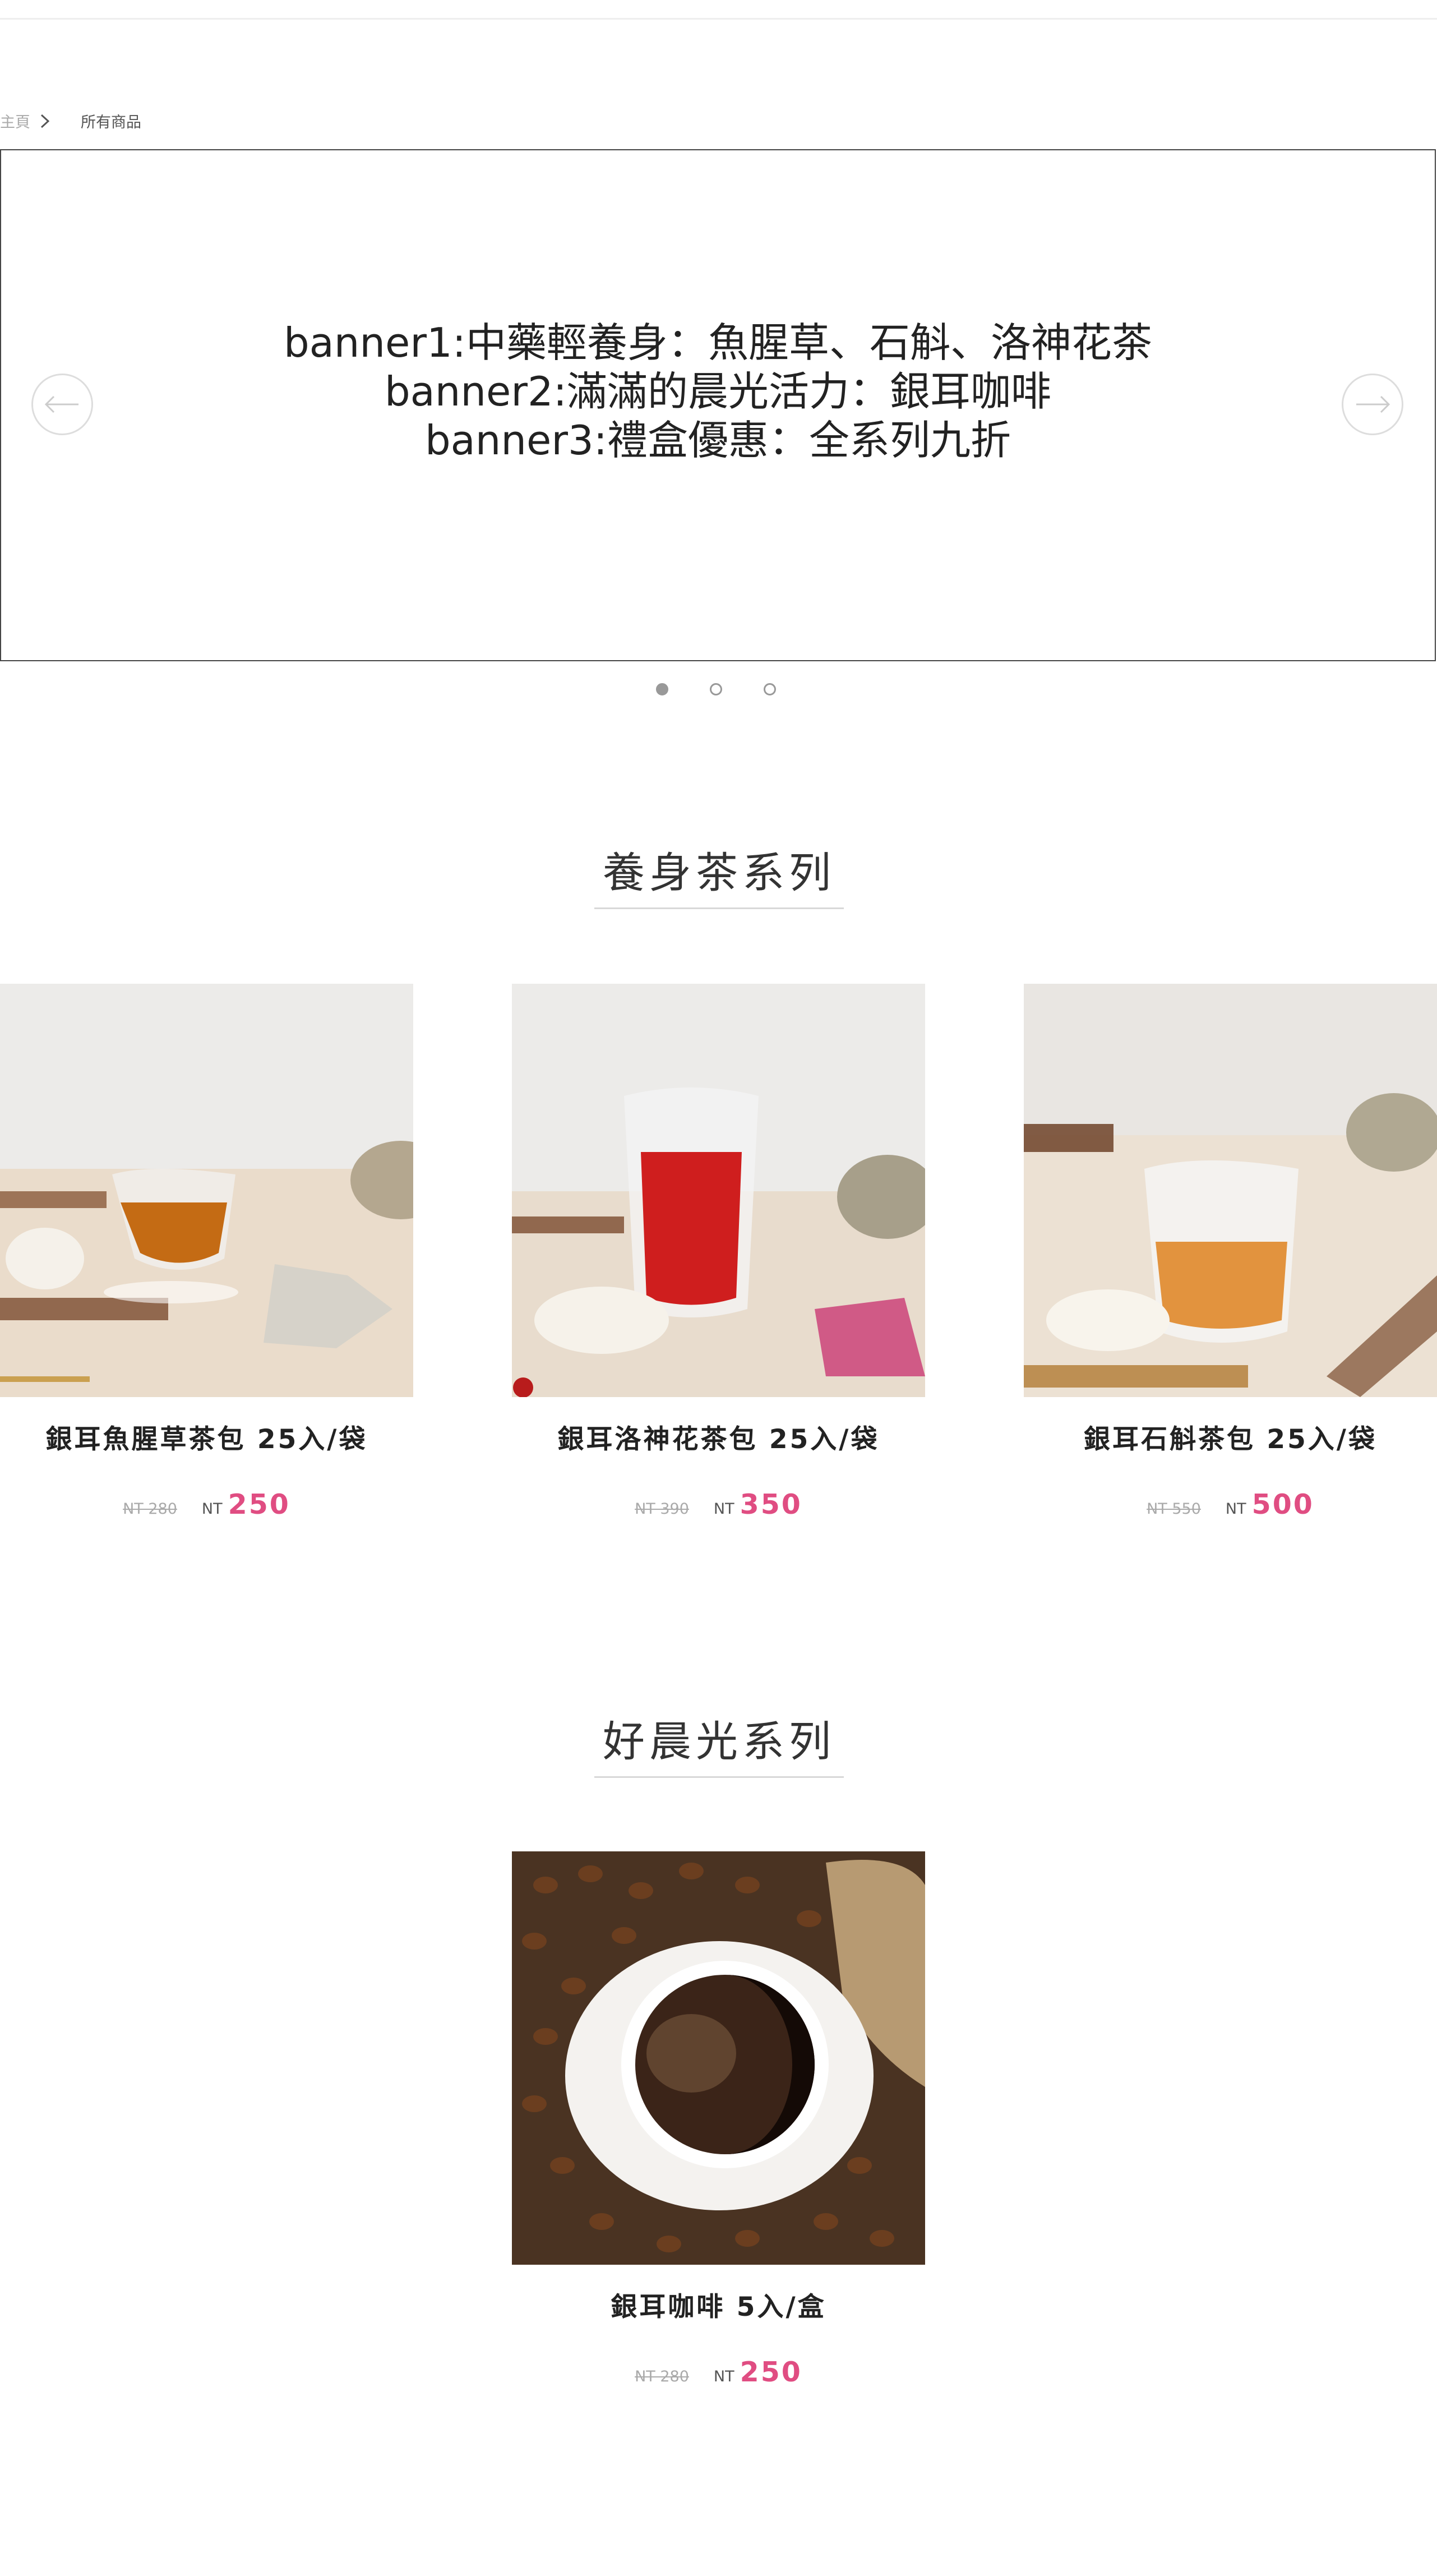  Describe the element at coordinates (662, 1509) in the screenshot. I see `original-price: NT 390` at that location.